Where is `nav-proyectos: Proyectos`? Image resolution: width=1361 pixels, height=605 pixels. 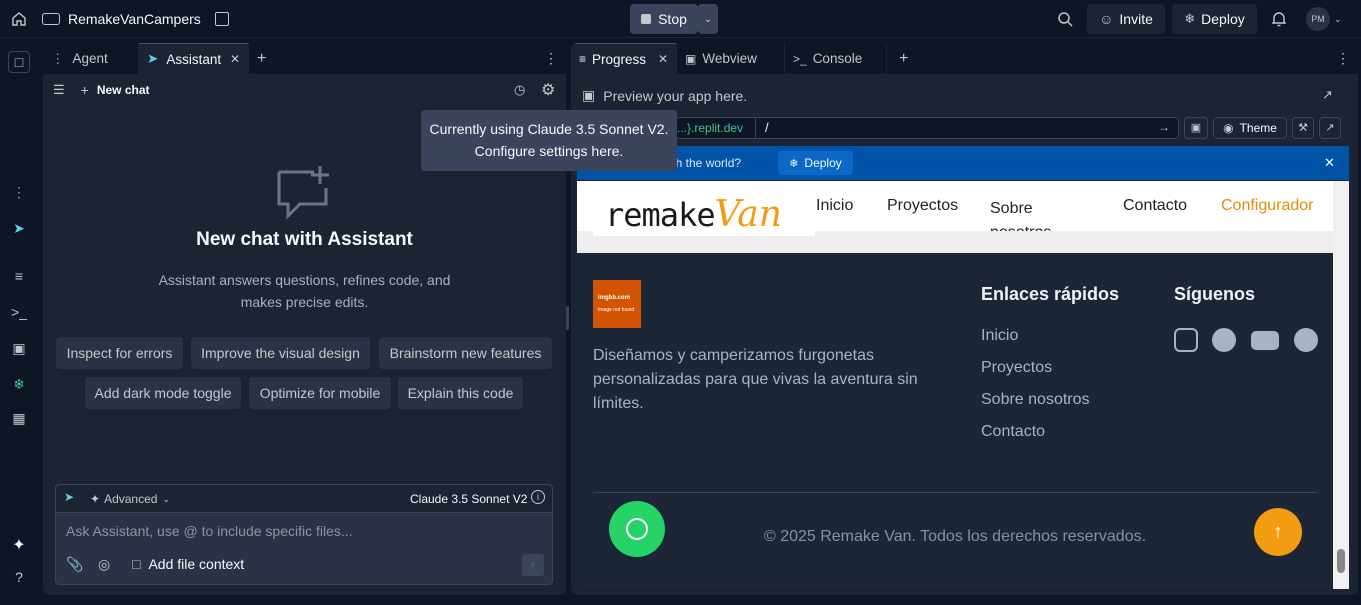
nav-proyectos: Proyectos is located at coordinates (922, 206).